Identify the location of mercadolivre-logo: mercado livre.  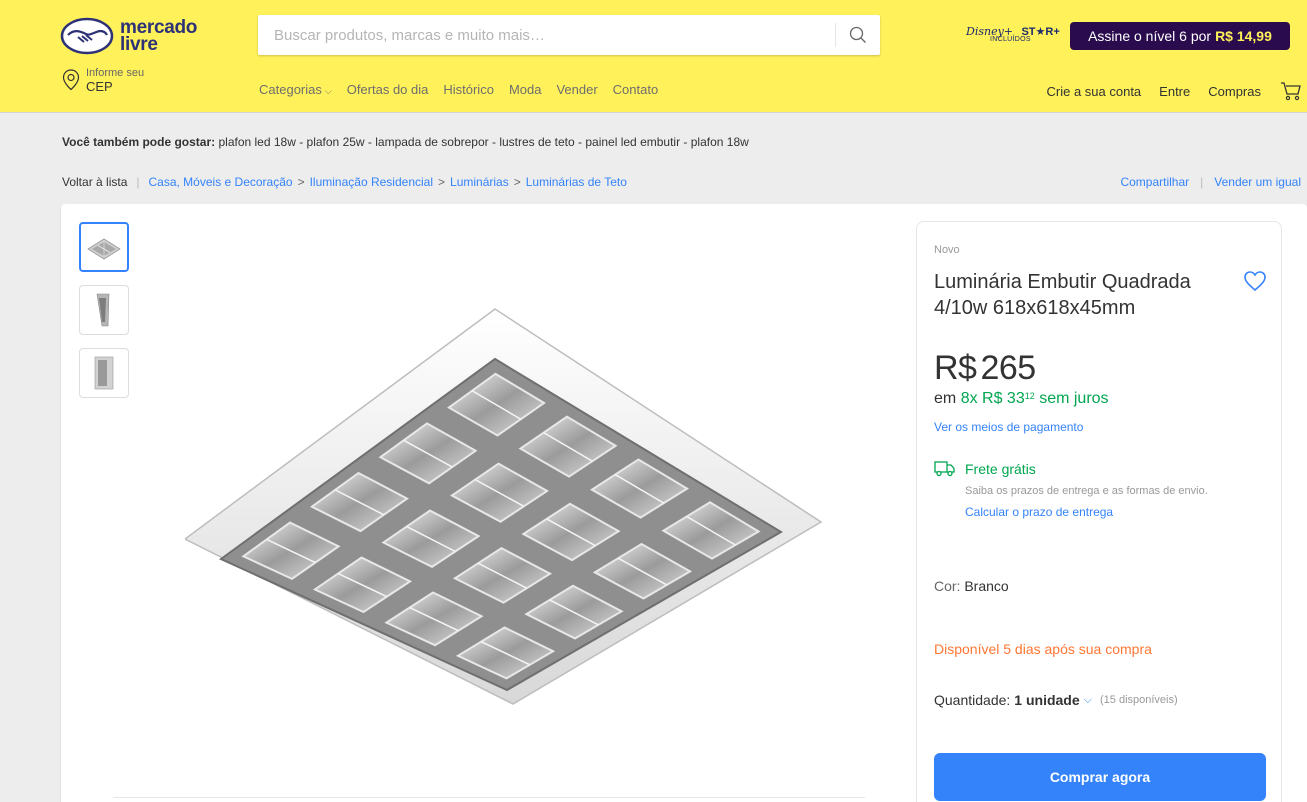
(140, 36).